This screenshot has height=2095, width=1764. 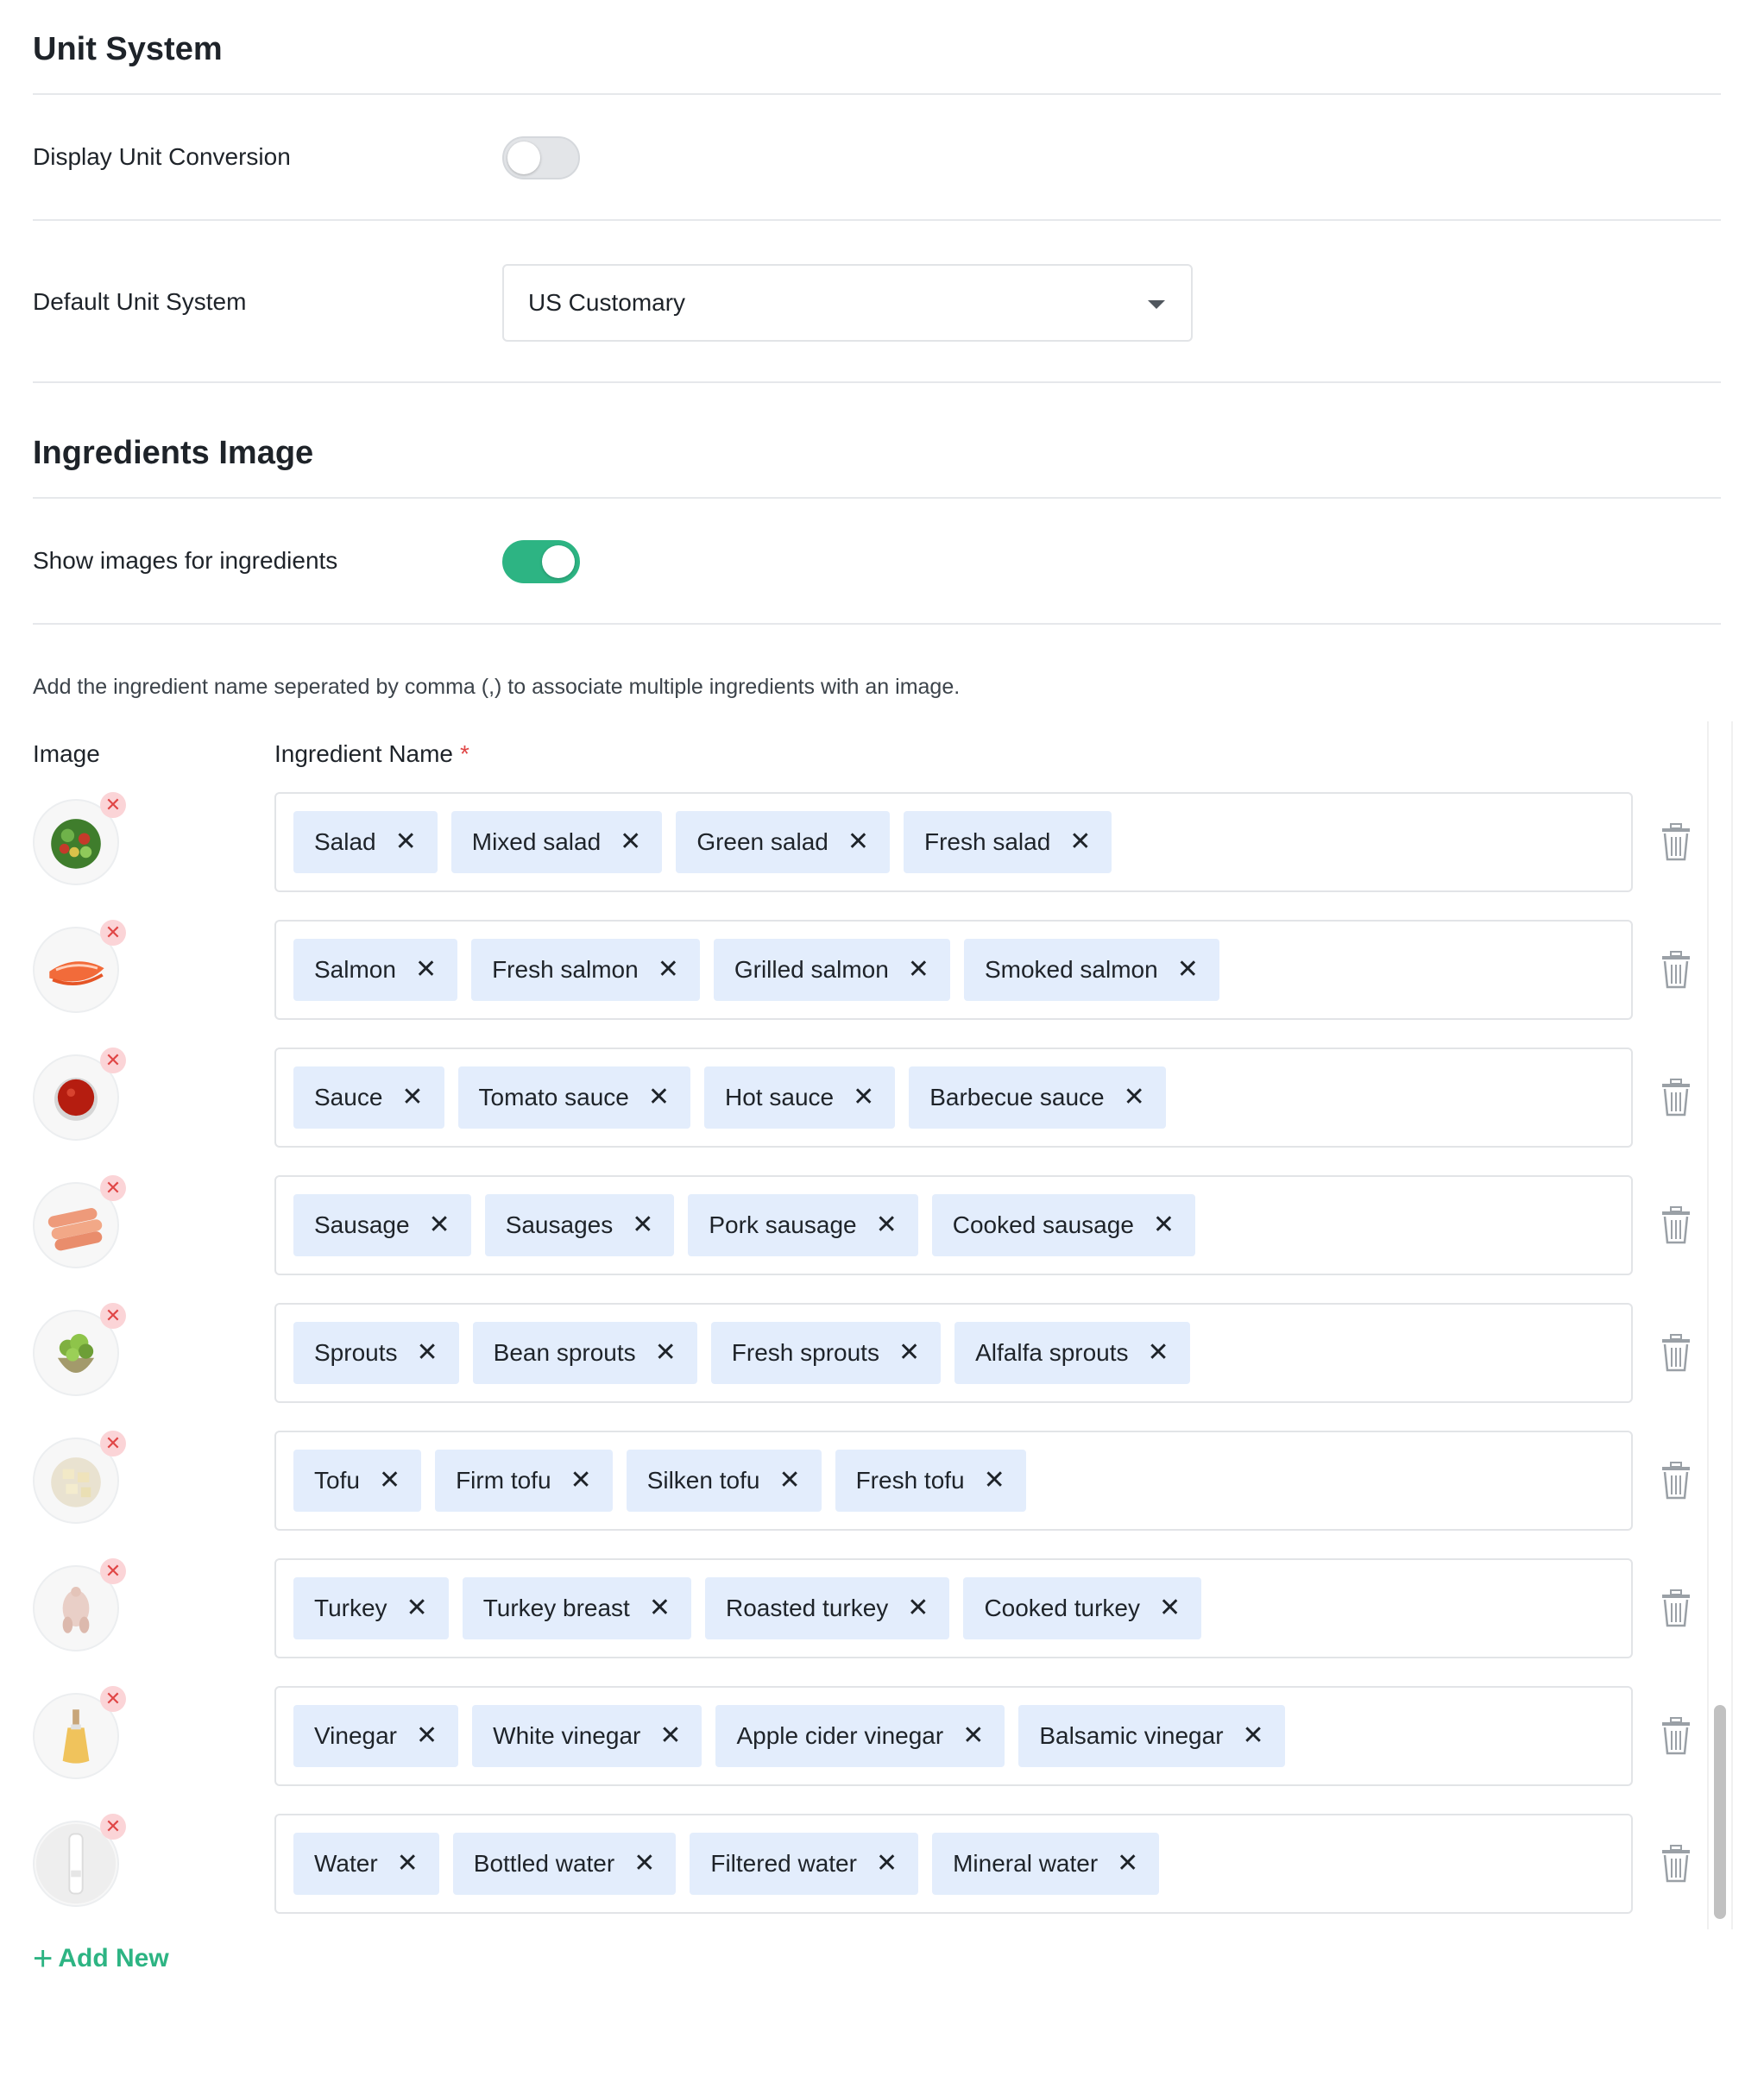 I want to click on ingredient-name-column-header: Ingredient Name *, so click(x=372, y=754).